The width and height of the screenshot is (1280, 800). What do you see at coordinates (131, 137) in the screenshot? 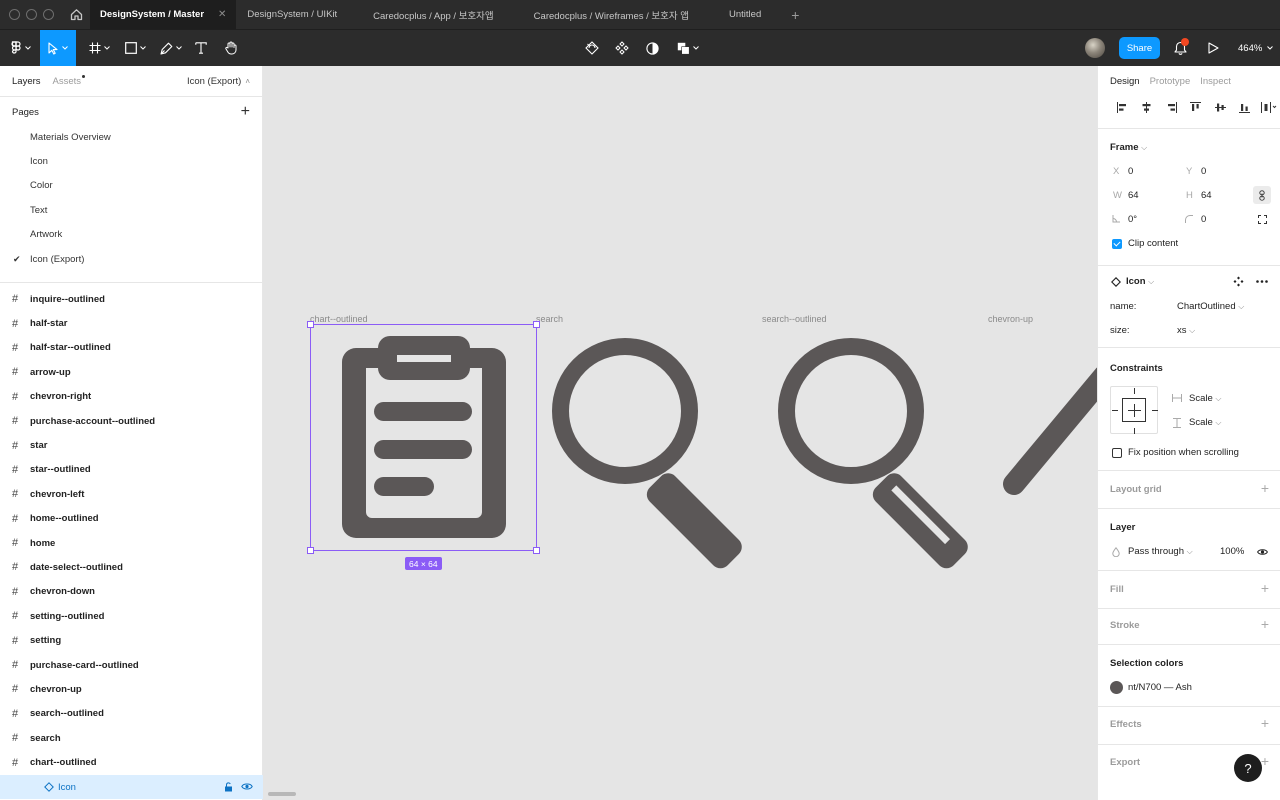
I see `page-item: Materials Overview` at bounding box center [131, 137].